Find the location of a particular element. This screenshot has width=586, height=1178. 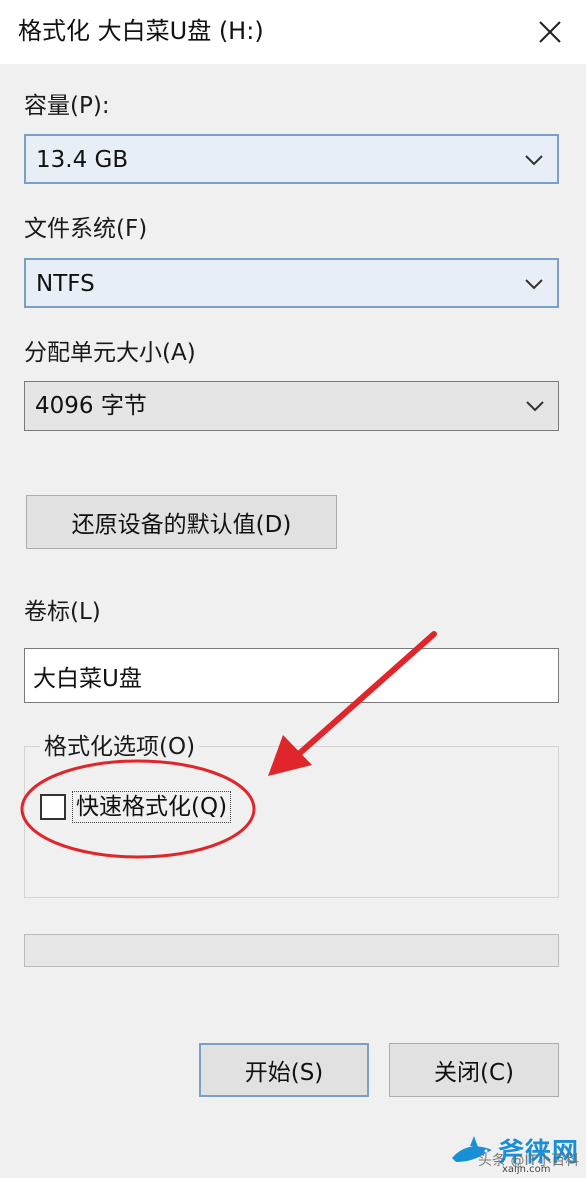

window-title: 格式化 大白菜U盘 (H:) is located at coordinates (141, 31).